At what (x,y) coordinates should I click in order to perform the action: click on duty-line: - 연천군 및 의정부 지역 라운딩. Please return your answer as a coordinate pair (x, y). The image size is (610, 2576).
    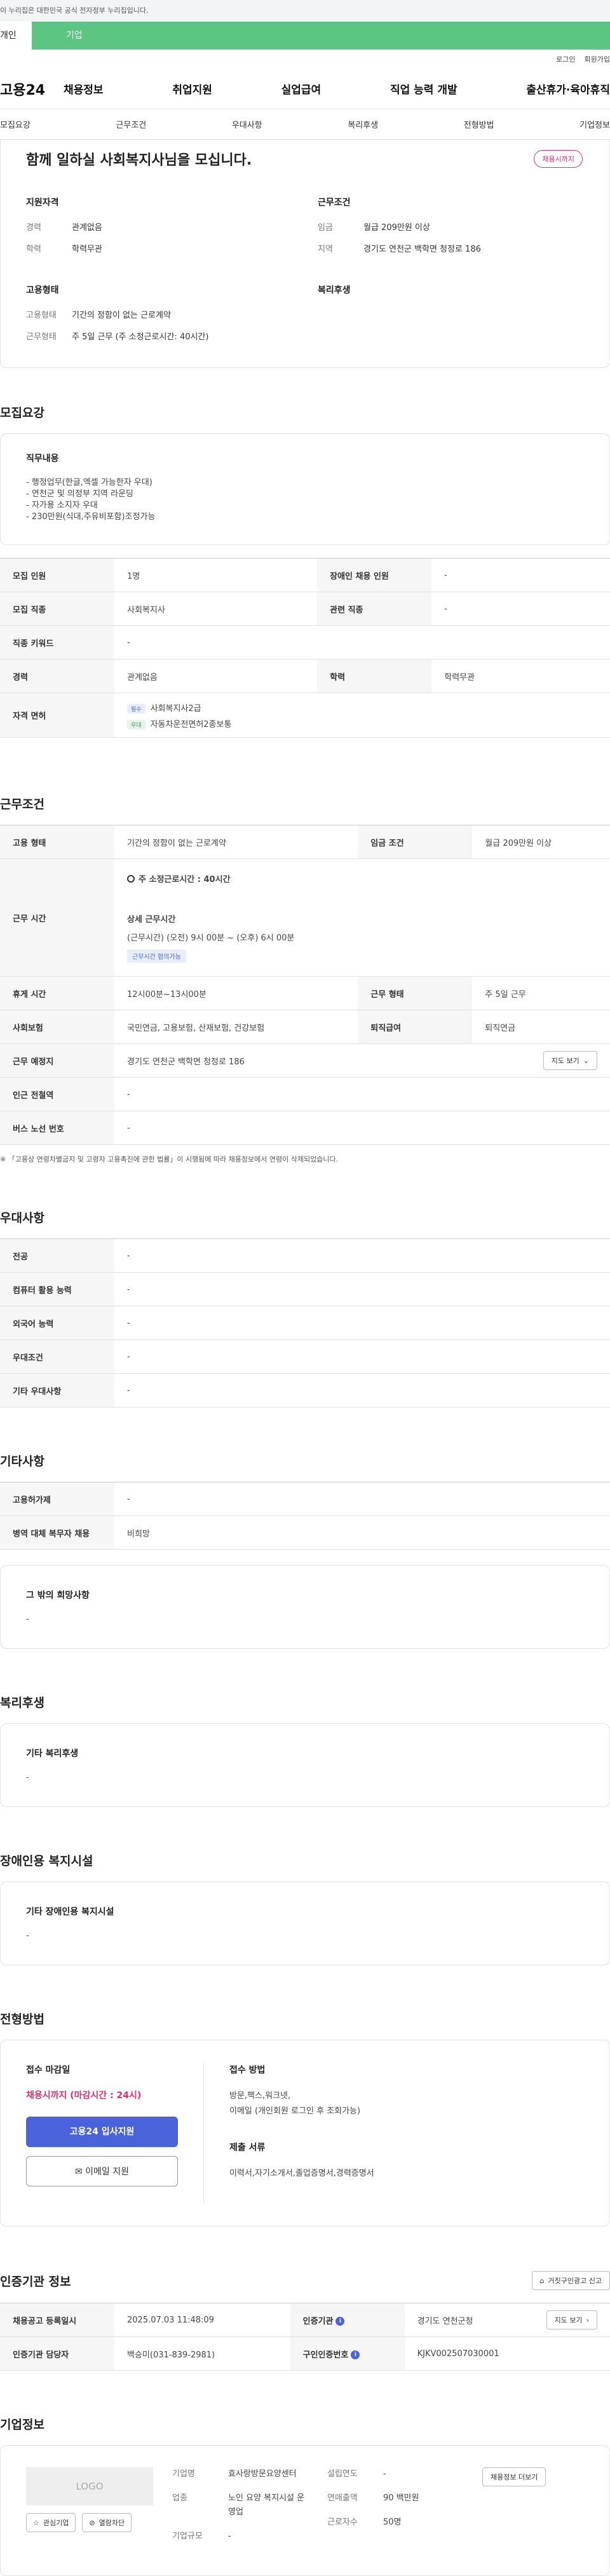
    Looking at the image, I should click on (79, 494).